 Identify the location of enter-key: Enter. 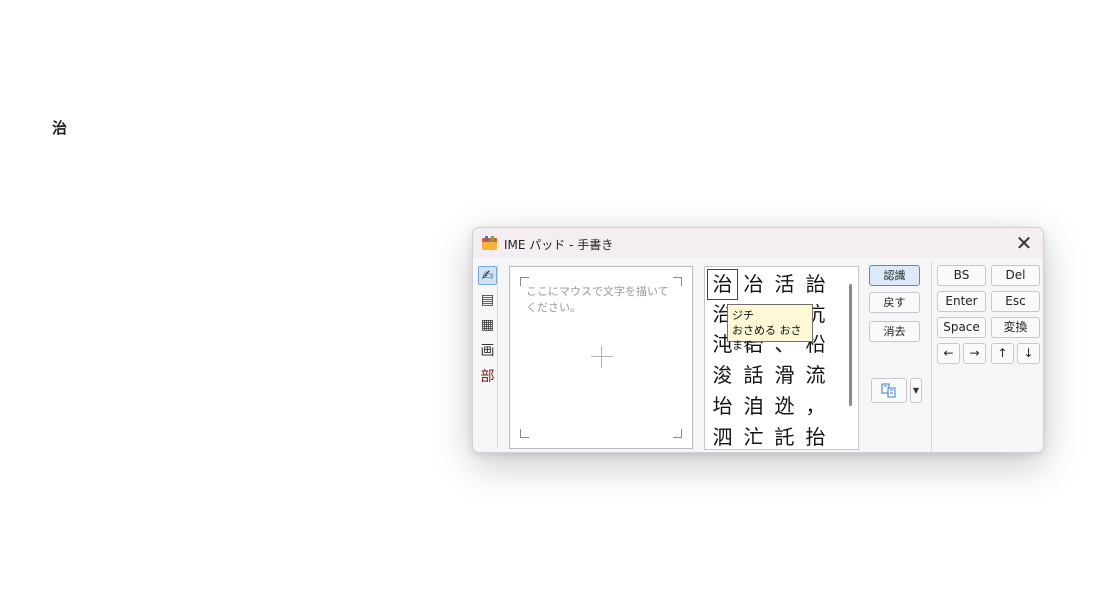
(961, 301).